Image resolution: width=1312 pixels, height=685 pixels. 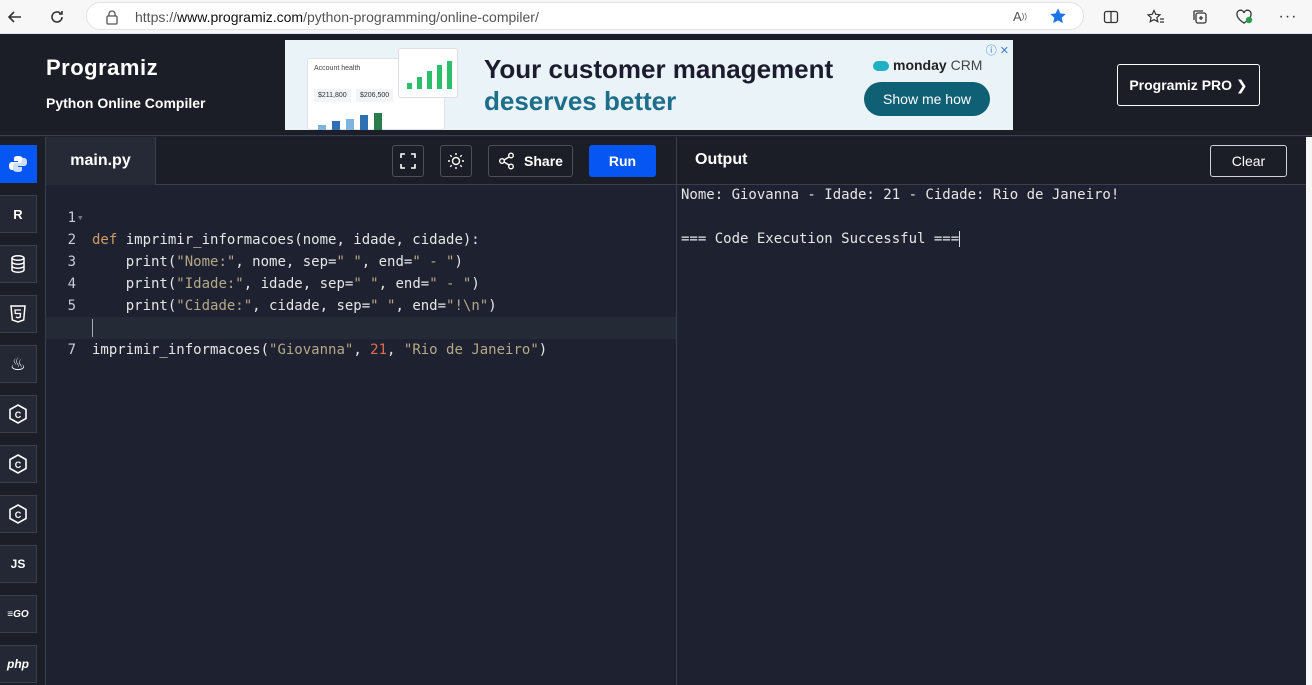 I want to click on collections-icon, so click(x=1200, y=17).